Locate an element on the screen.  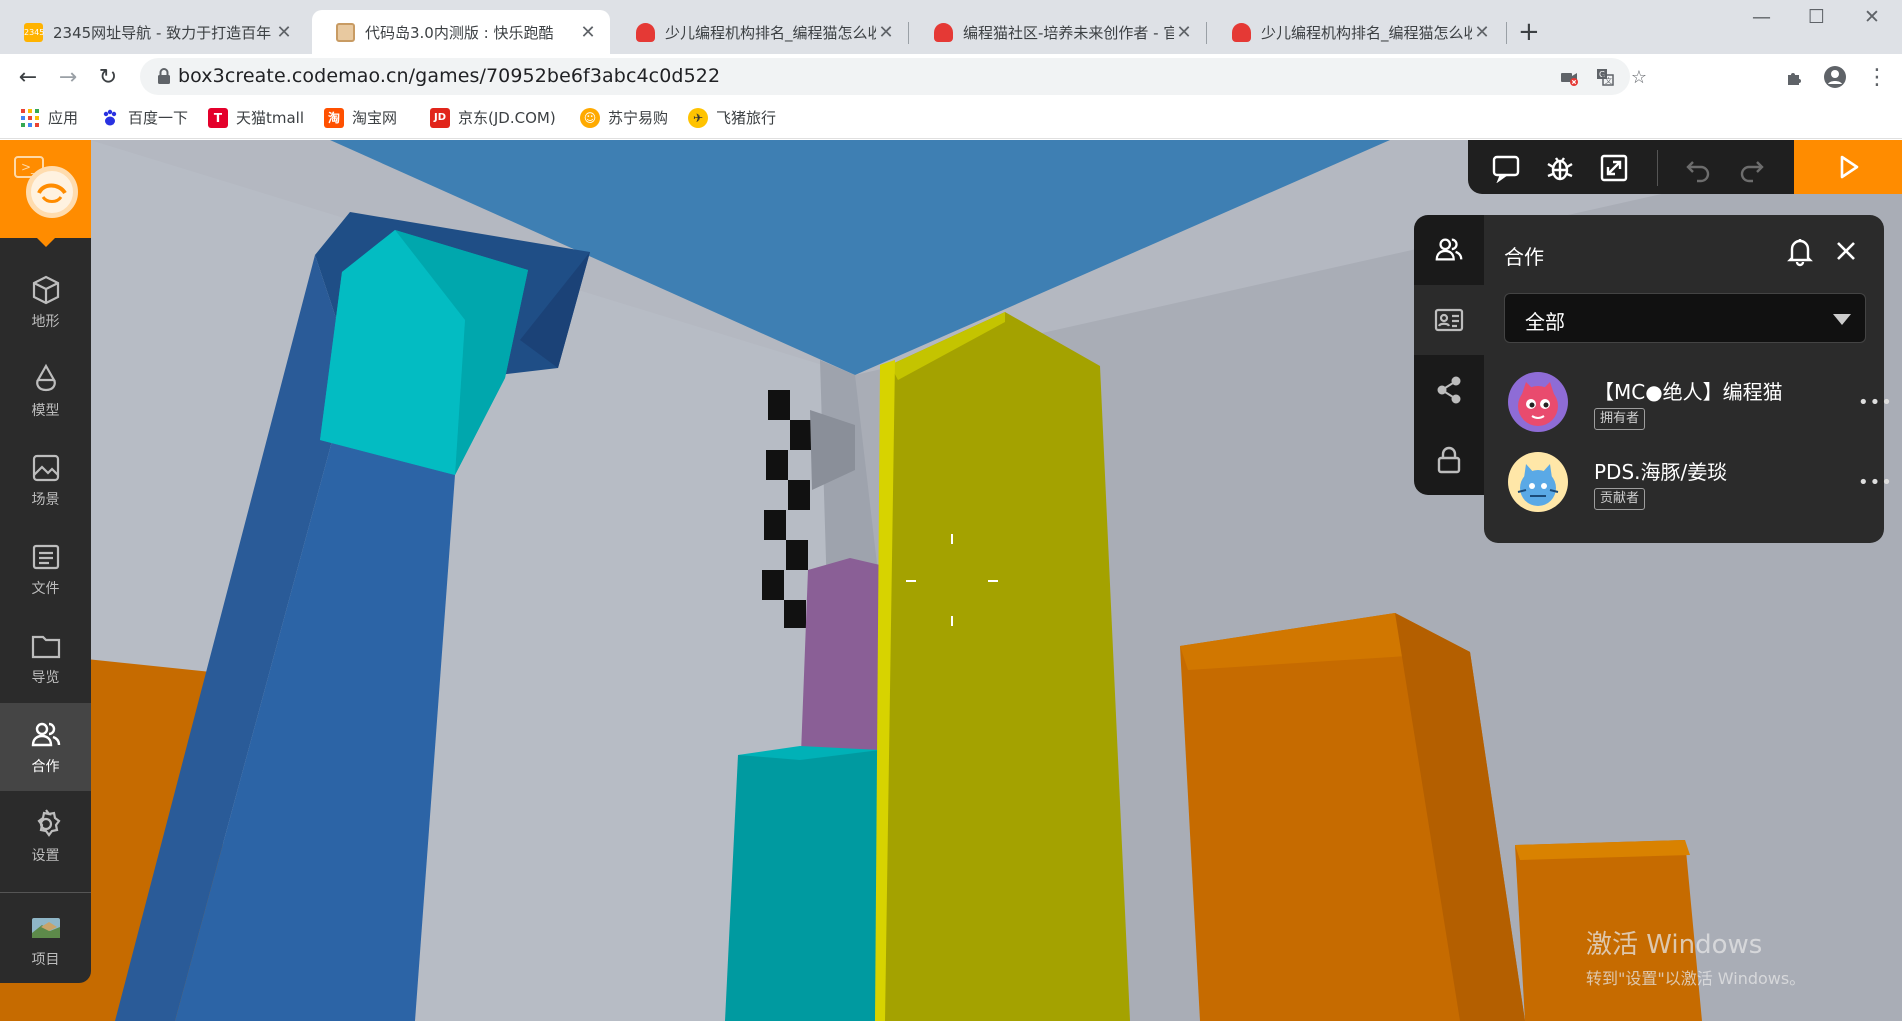
run-play-button is located at coordinates (1848, 167).